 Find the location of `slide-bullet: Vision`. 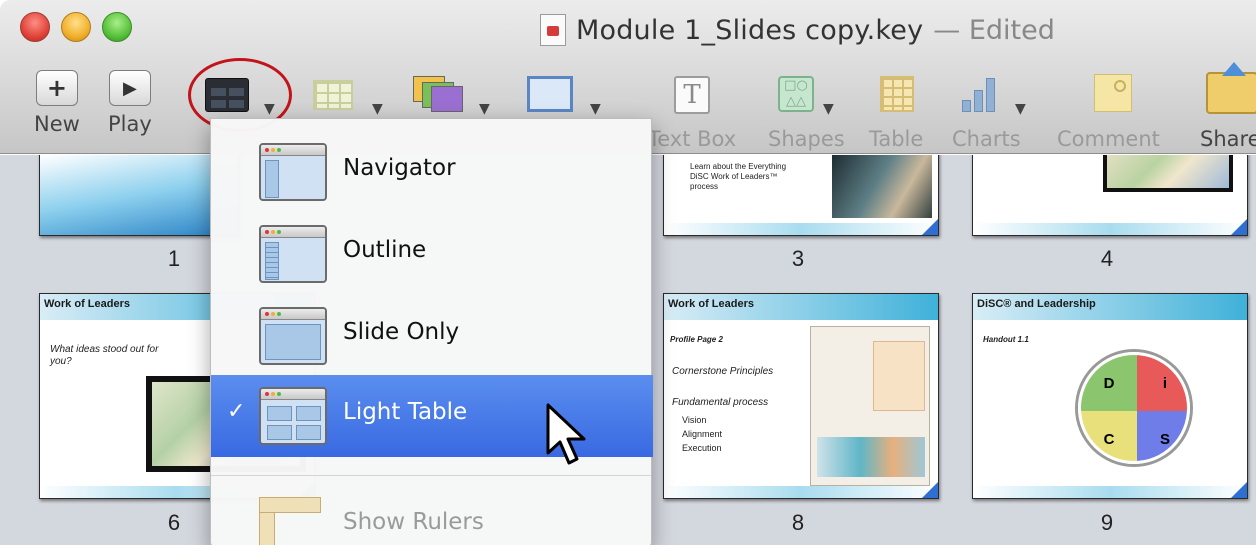

slide-bullet: Vision is located at coordinates (694, 420).